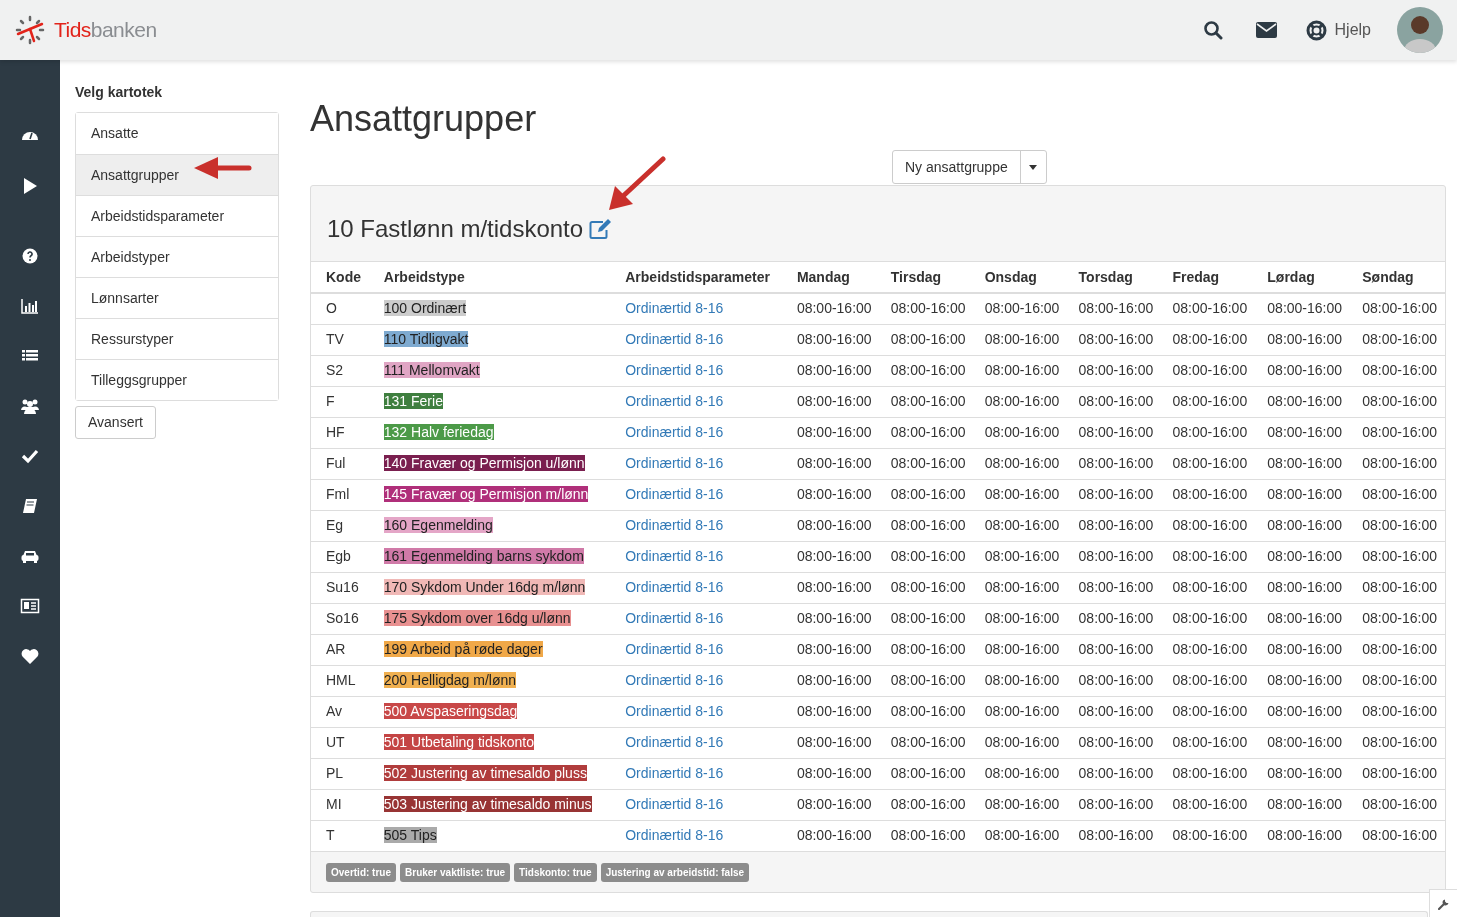 The width and height of the screenshot is (1457, 917). What do you see at coordinates (455, 872) in the screenshot?
I see `setting-badge: Bruker vaktliste: true` at bounding box center [455, 872].